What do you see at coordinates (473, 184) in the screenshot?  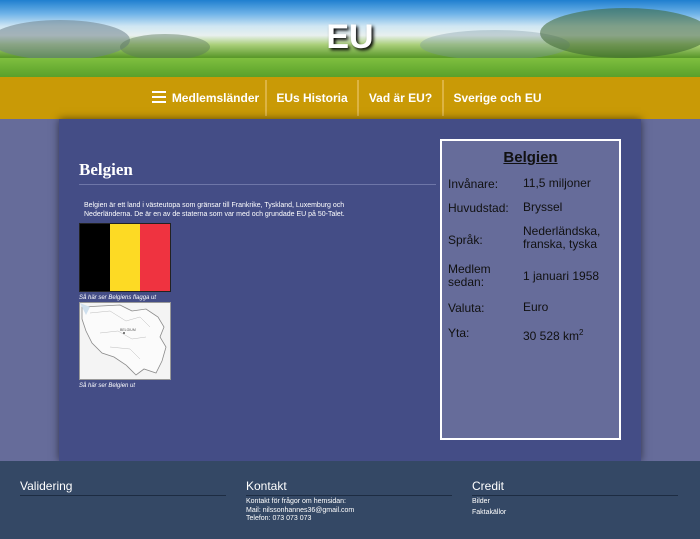 I see `fact-label: Invånare:` at bounding box center [473, 184].